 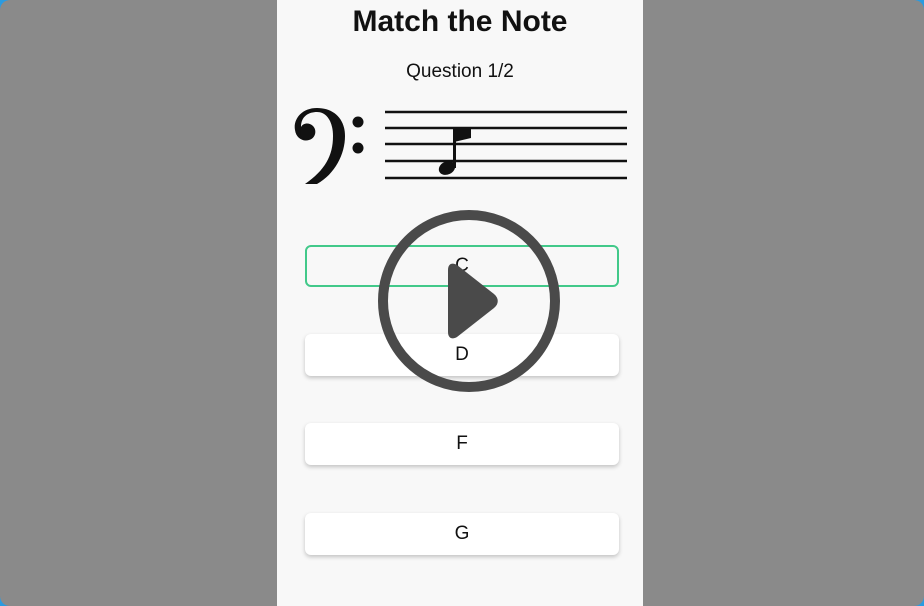 I want to click on bass-clef-icon, so click(x=329, y=146).